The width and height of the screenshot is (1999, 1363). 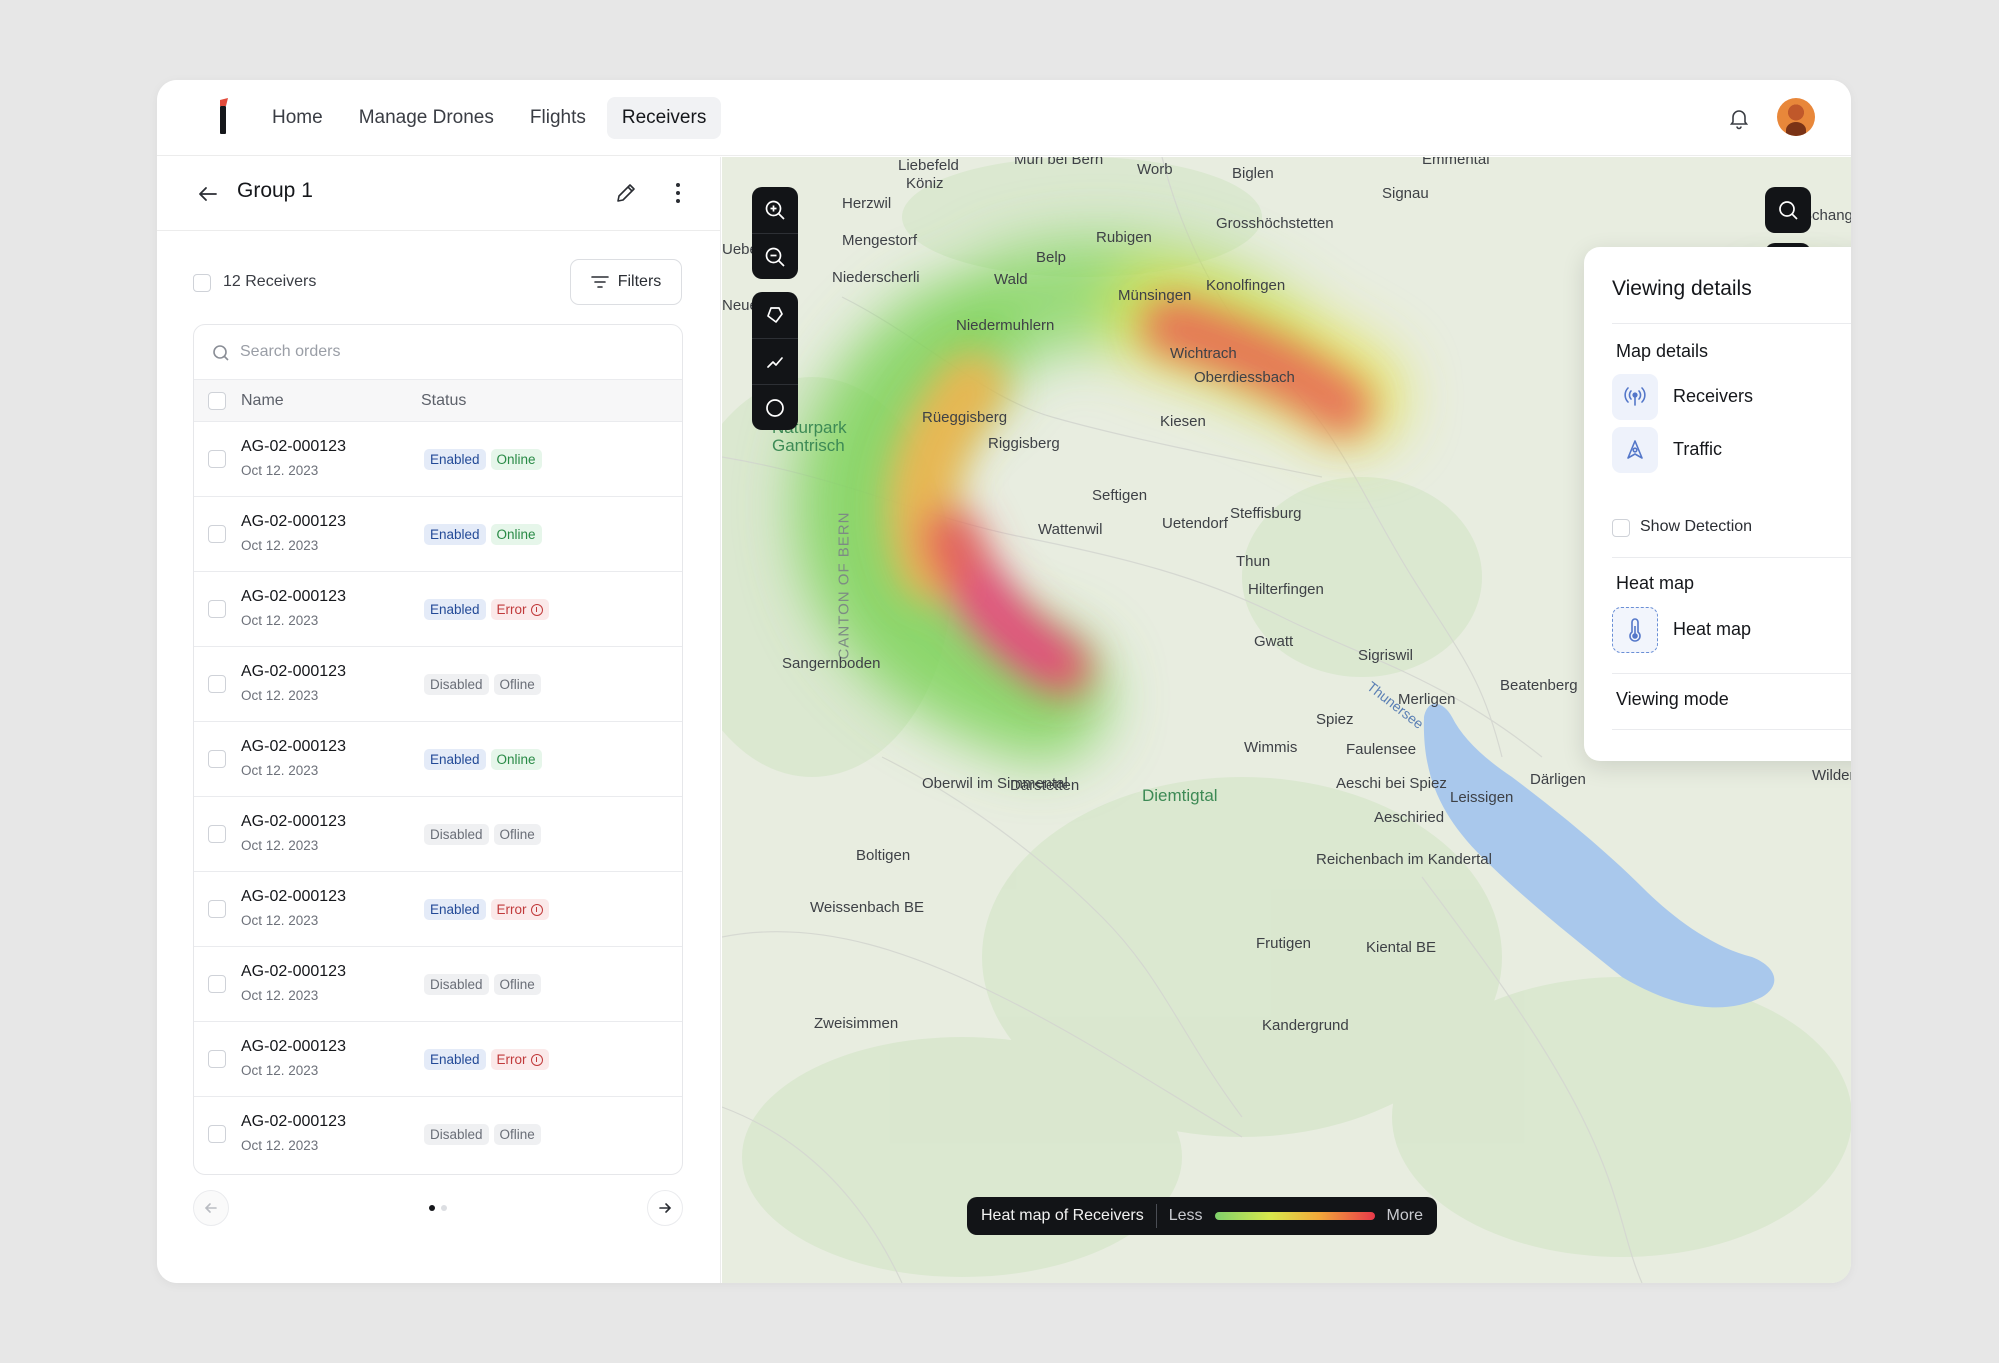 I want to click on map-place-label: Rubigen, so click(x=1124, y=237).